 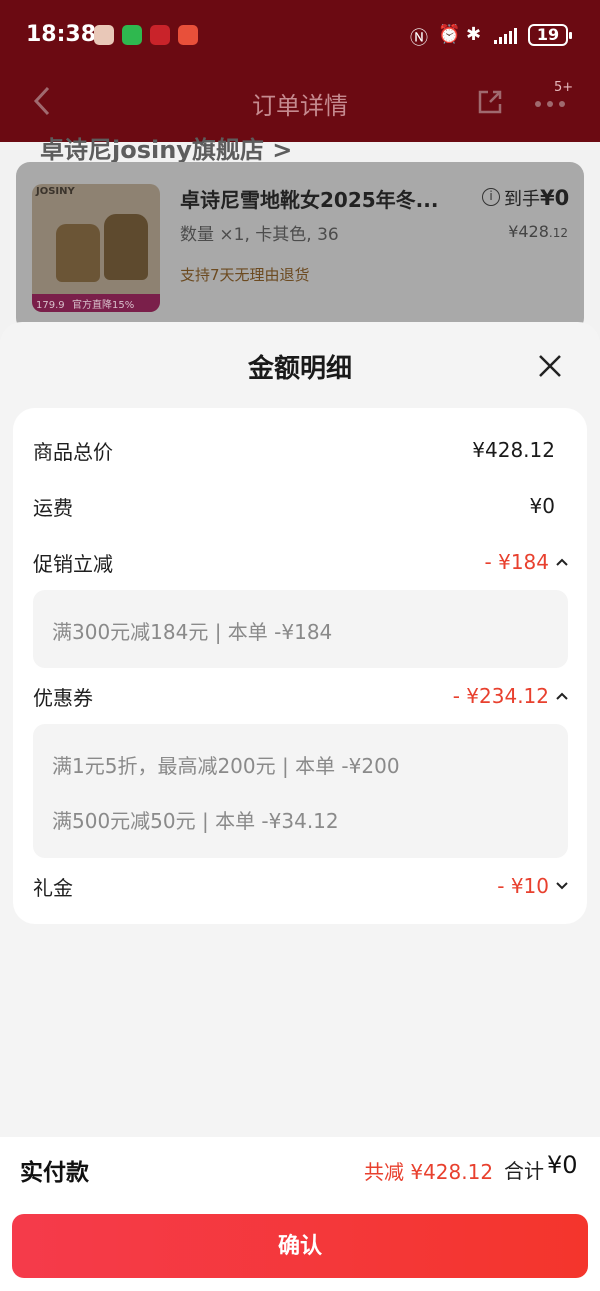 I want to click on info-icon: i, so click(x=491, y=197).